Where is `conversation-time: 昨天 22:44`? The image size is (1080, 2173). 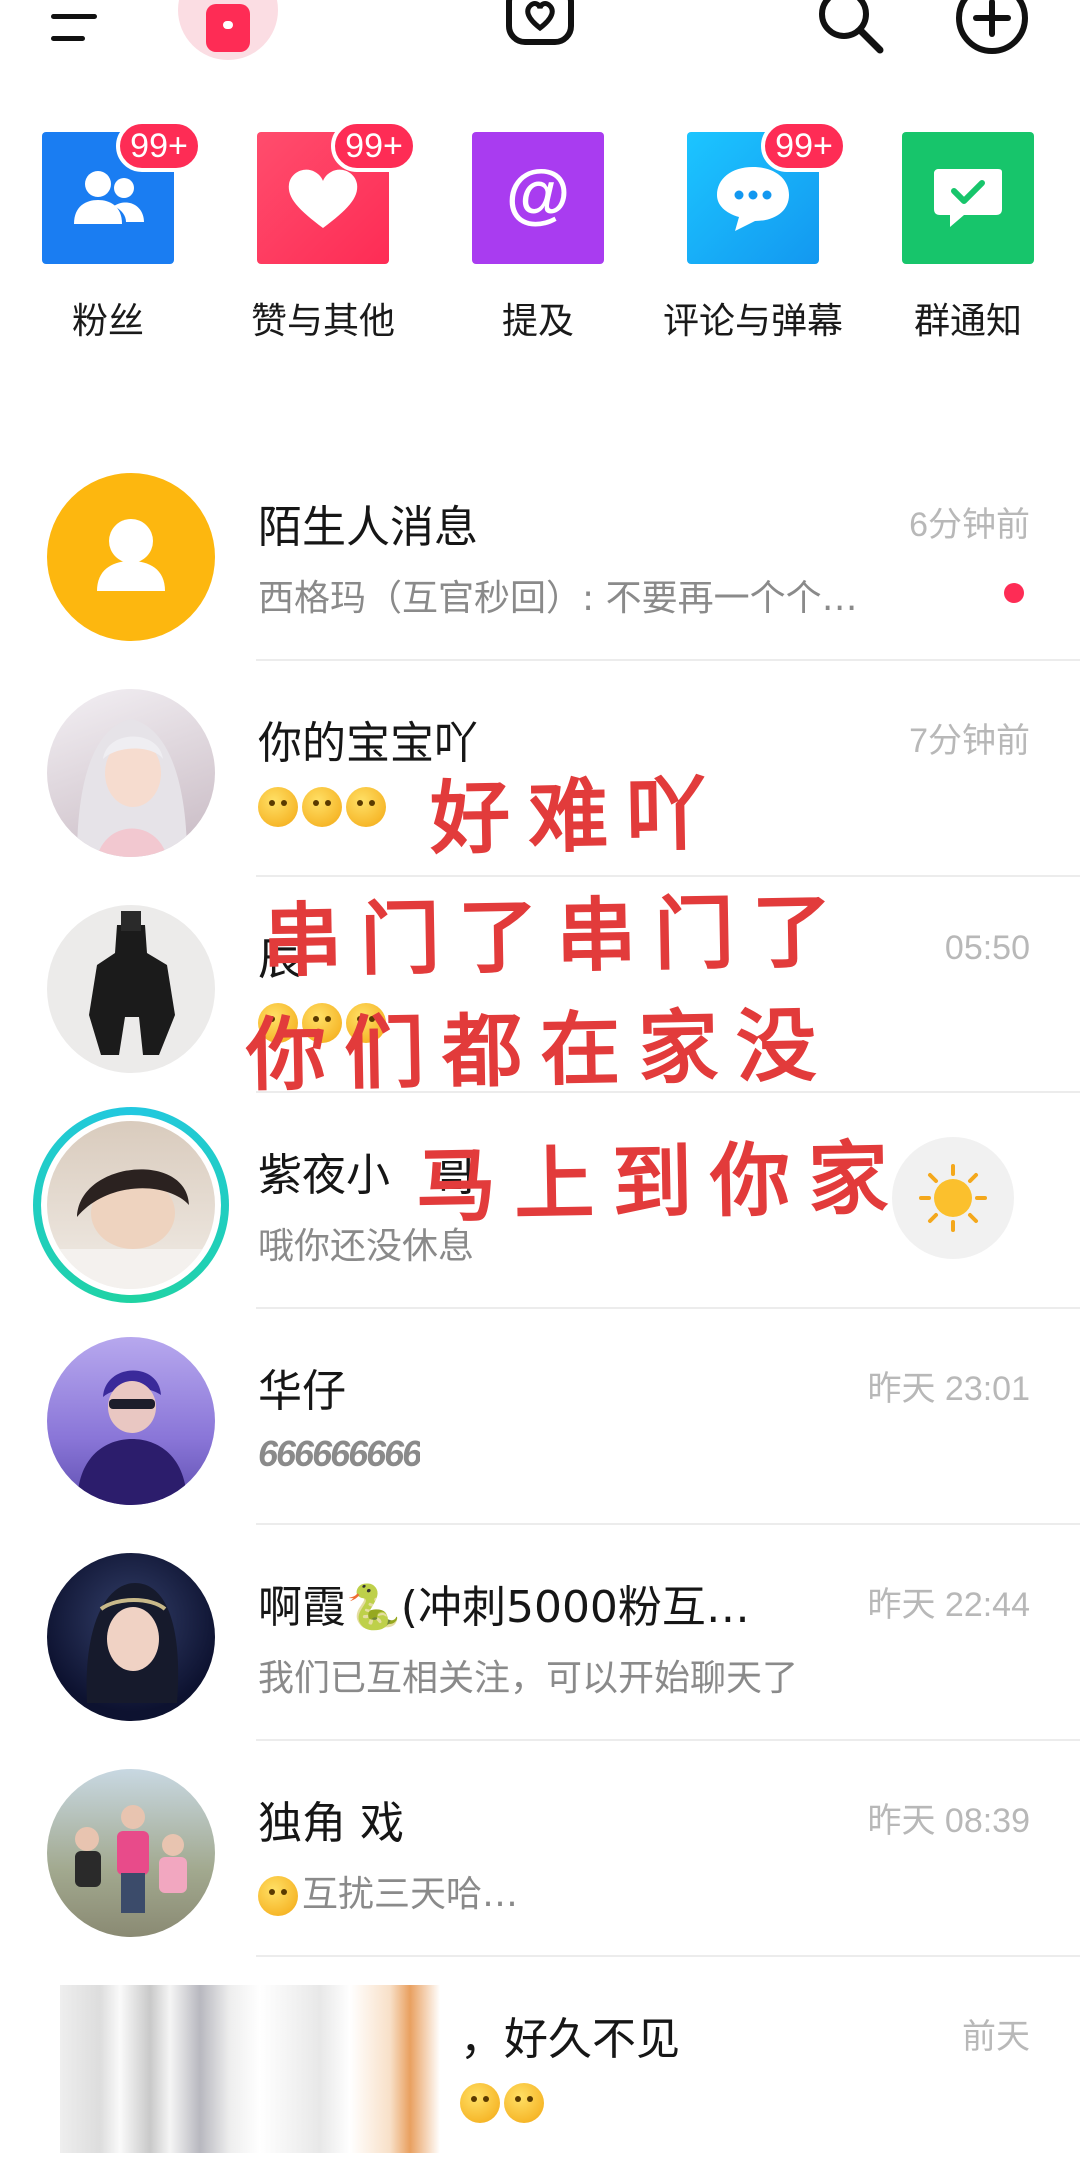 conversation-time: 昨天 22:44 is located at coordinates (948, 1605).